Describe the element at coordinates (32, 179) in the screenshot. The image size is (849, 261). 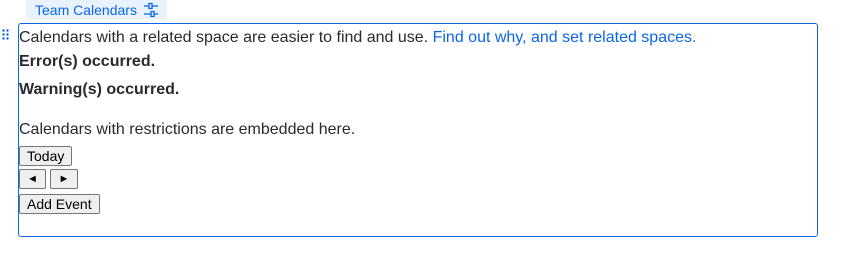
I see `previous-button: ◄` at that location.